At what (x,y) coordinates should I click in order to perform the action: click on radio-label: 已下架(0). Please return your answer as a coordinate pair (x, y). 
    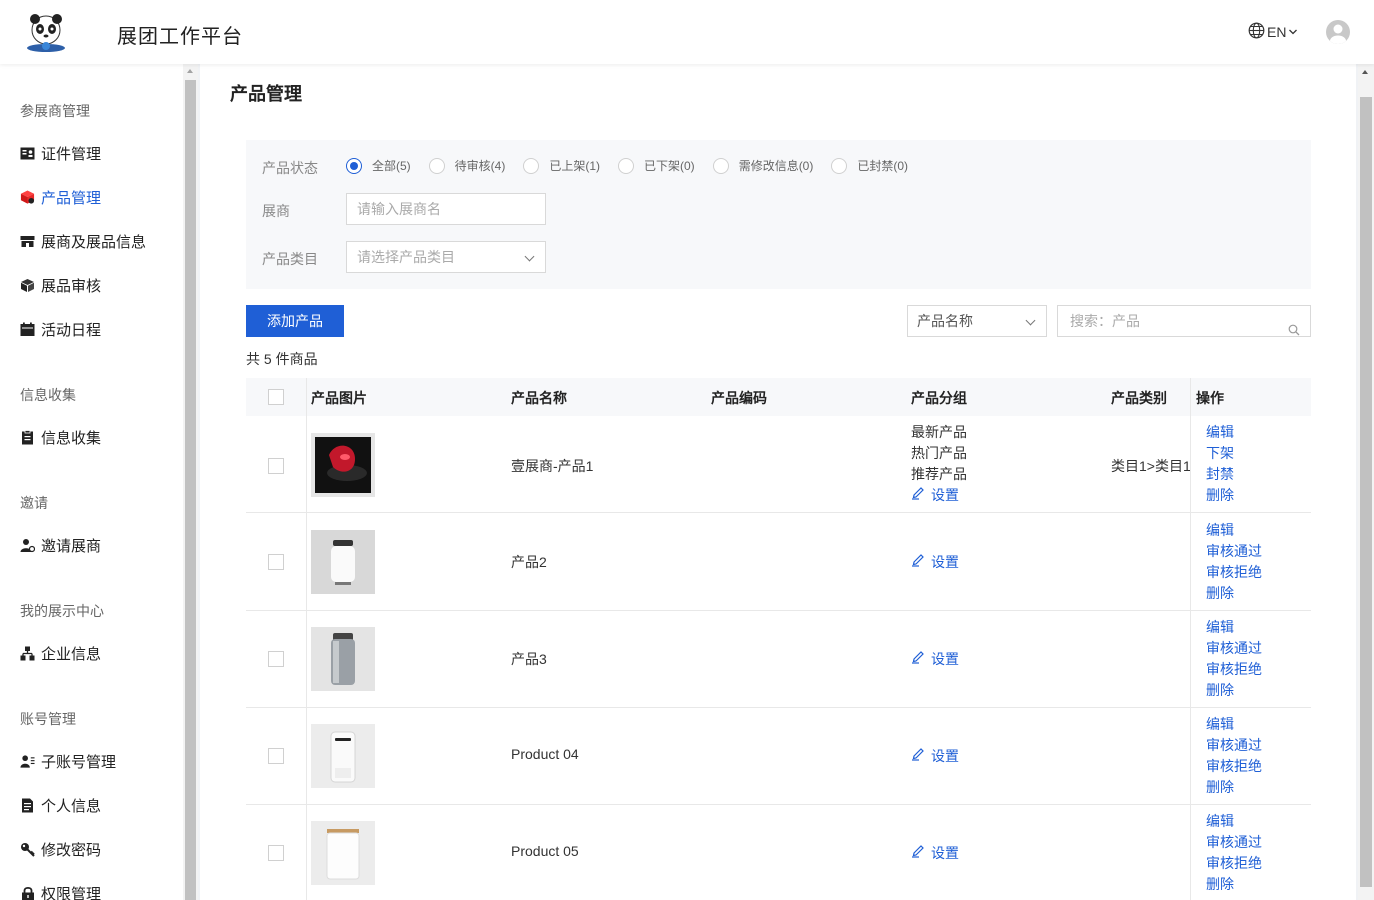
    Looking at the image, I should click on (669, 166).